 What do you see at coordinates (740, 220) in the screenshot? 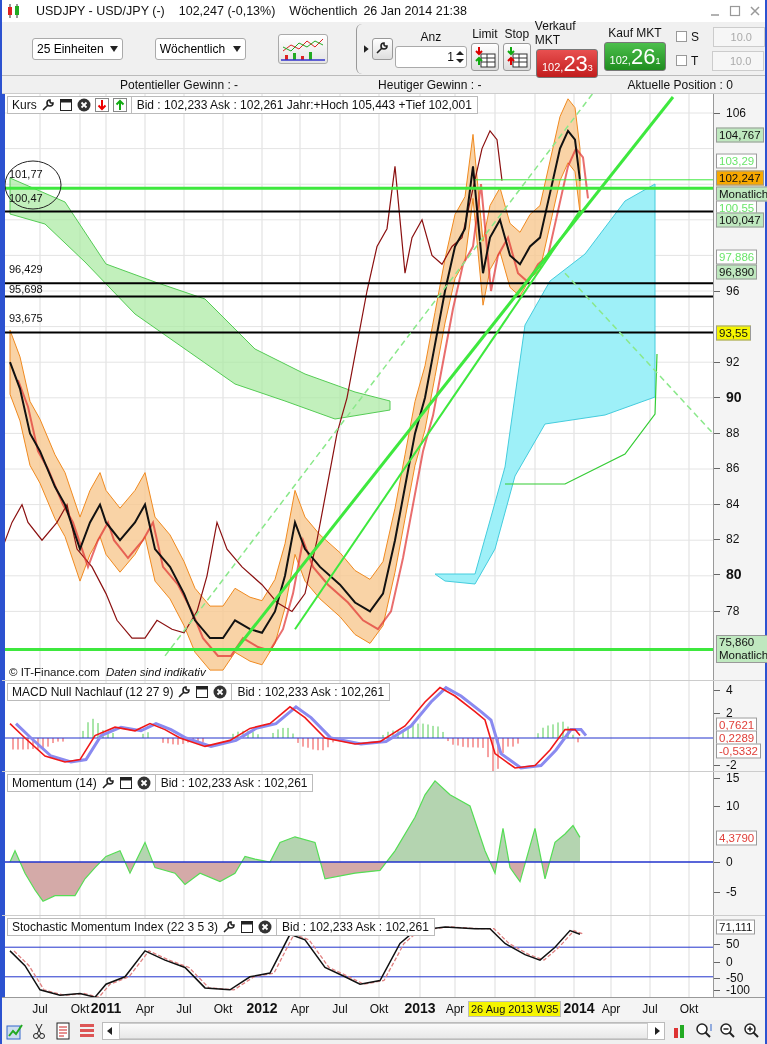
I see `price-tag: 100,047` at bounding box center [740, 220].